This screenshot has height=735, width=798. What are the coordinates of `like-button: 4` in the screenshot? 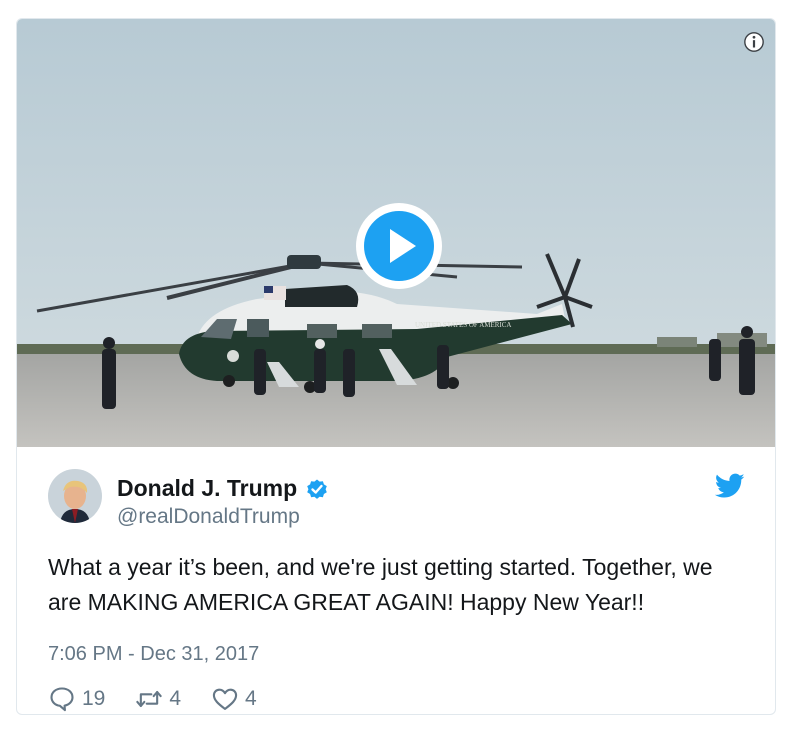 It's located at (234, 699).